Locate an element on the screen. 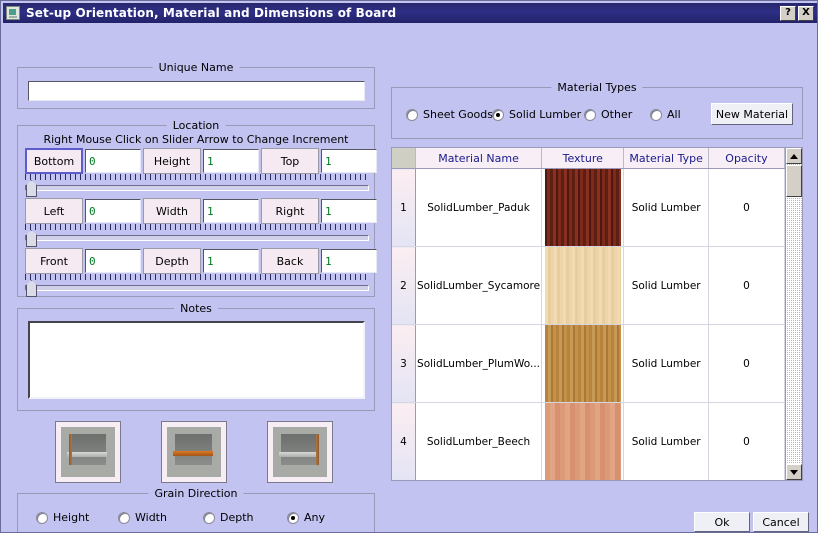 The image size is (818, 533). unique-name-input is located at coordinates (196, 91).